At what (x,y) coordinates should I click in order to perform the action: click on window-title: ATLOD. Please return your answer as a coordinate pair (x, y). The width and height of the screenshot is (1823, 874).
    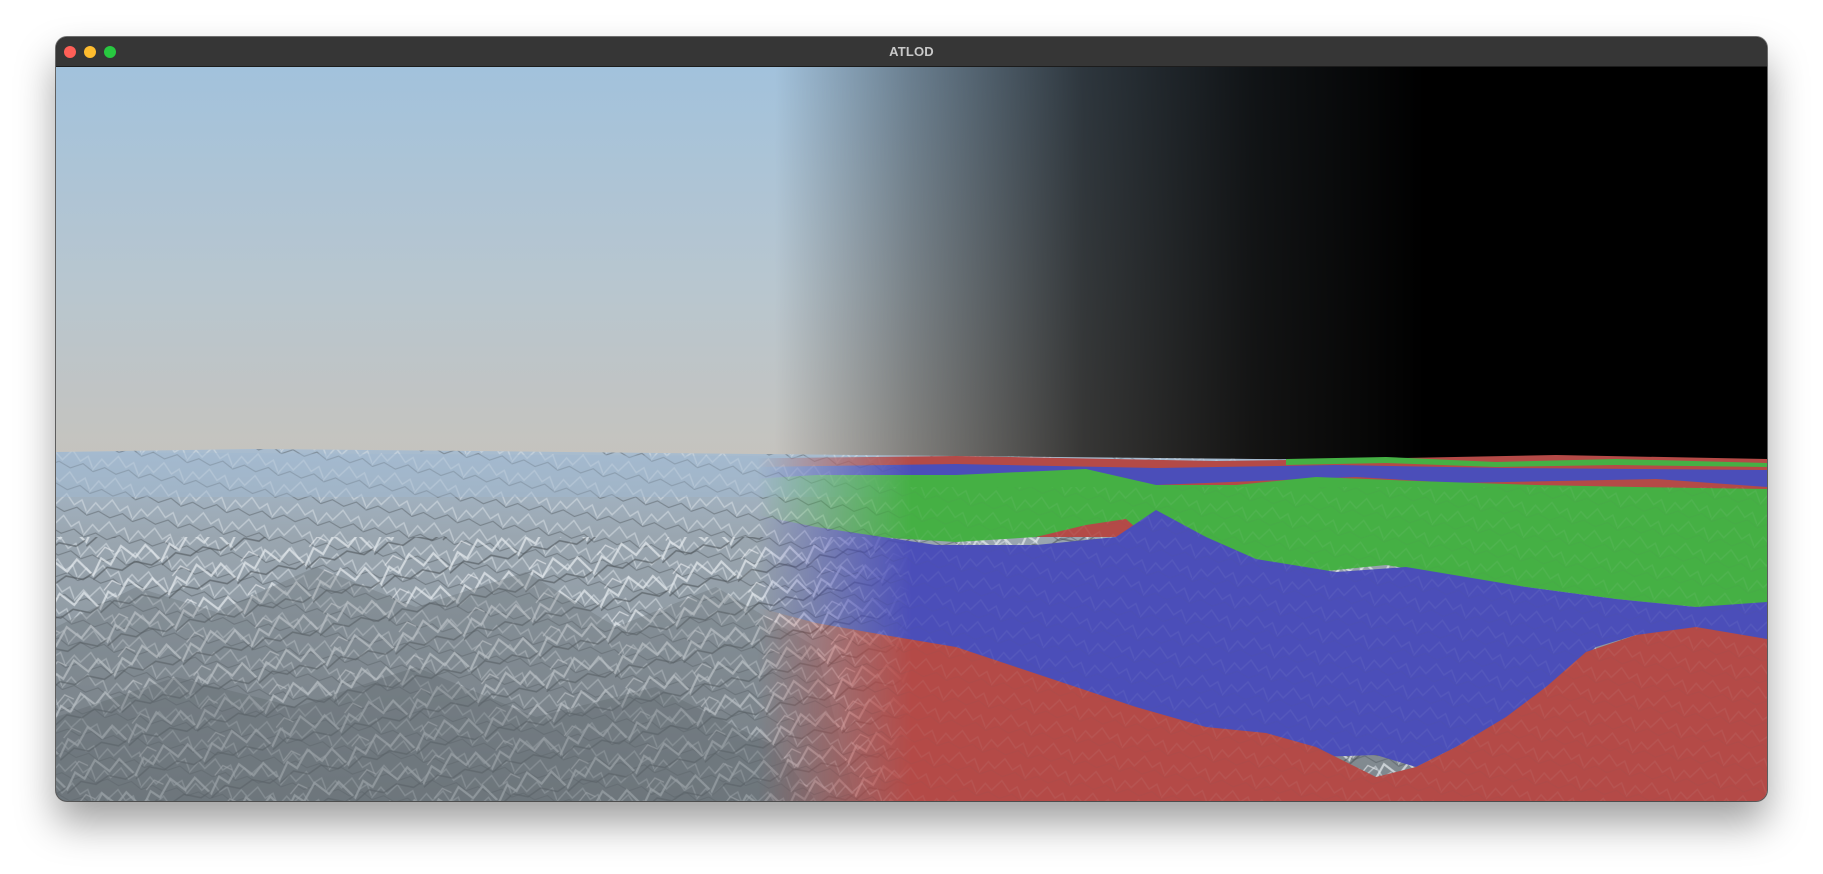
    Looking at the image, I should click on (911, 51).